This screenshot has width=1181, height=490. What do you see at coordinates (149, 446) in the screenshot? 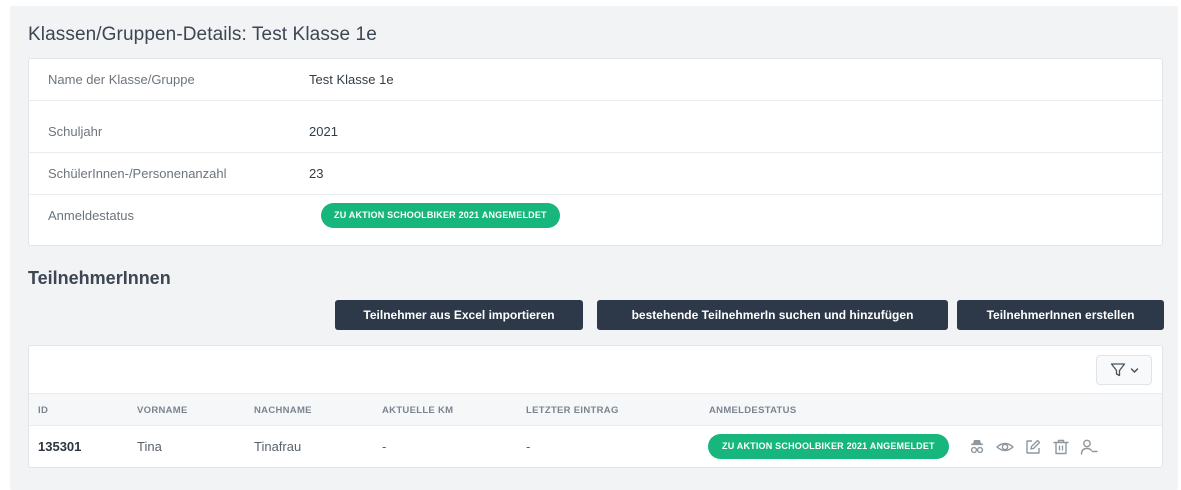
I see `cell-first-name: Tina` at bounding box center [149, 446].